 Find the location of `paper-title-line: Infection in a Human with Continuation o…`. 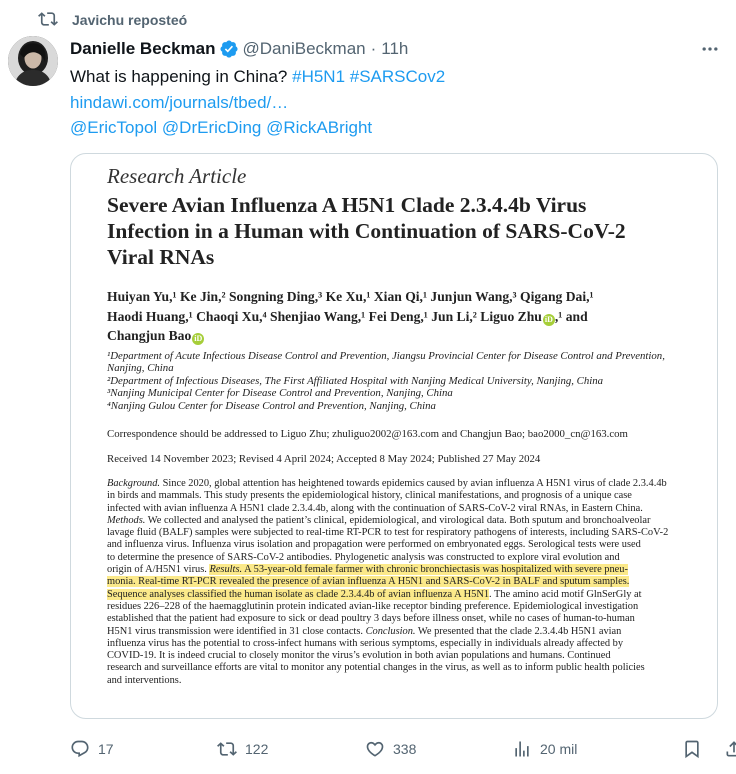

paper-title-line: Infection in a Human with Continuation o… is located at coordinates (366, 231).